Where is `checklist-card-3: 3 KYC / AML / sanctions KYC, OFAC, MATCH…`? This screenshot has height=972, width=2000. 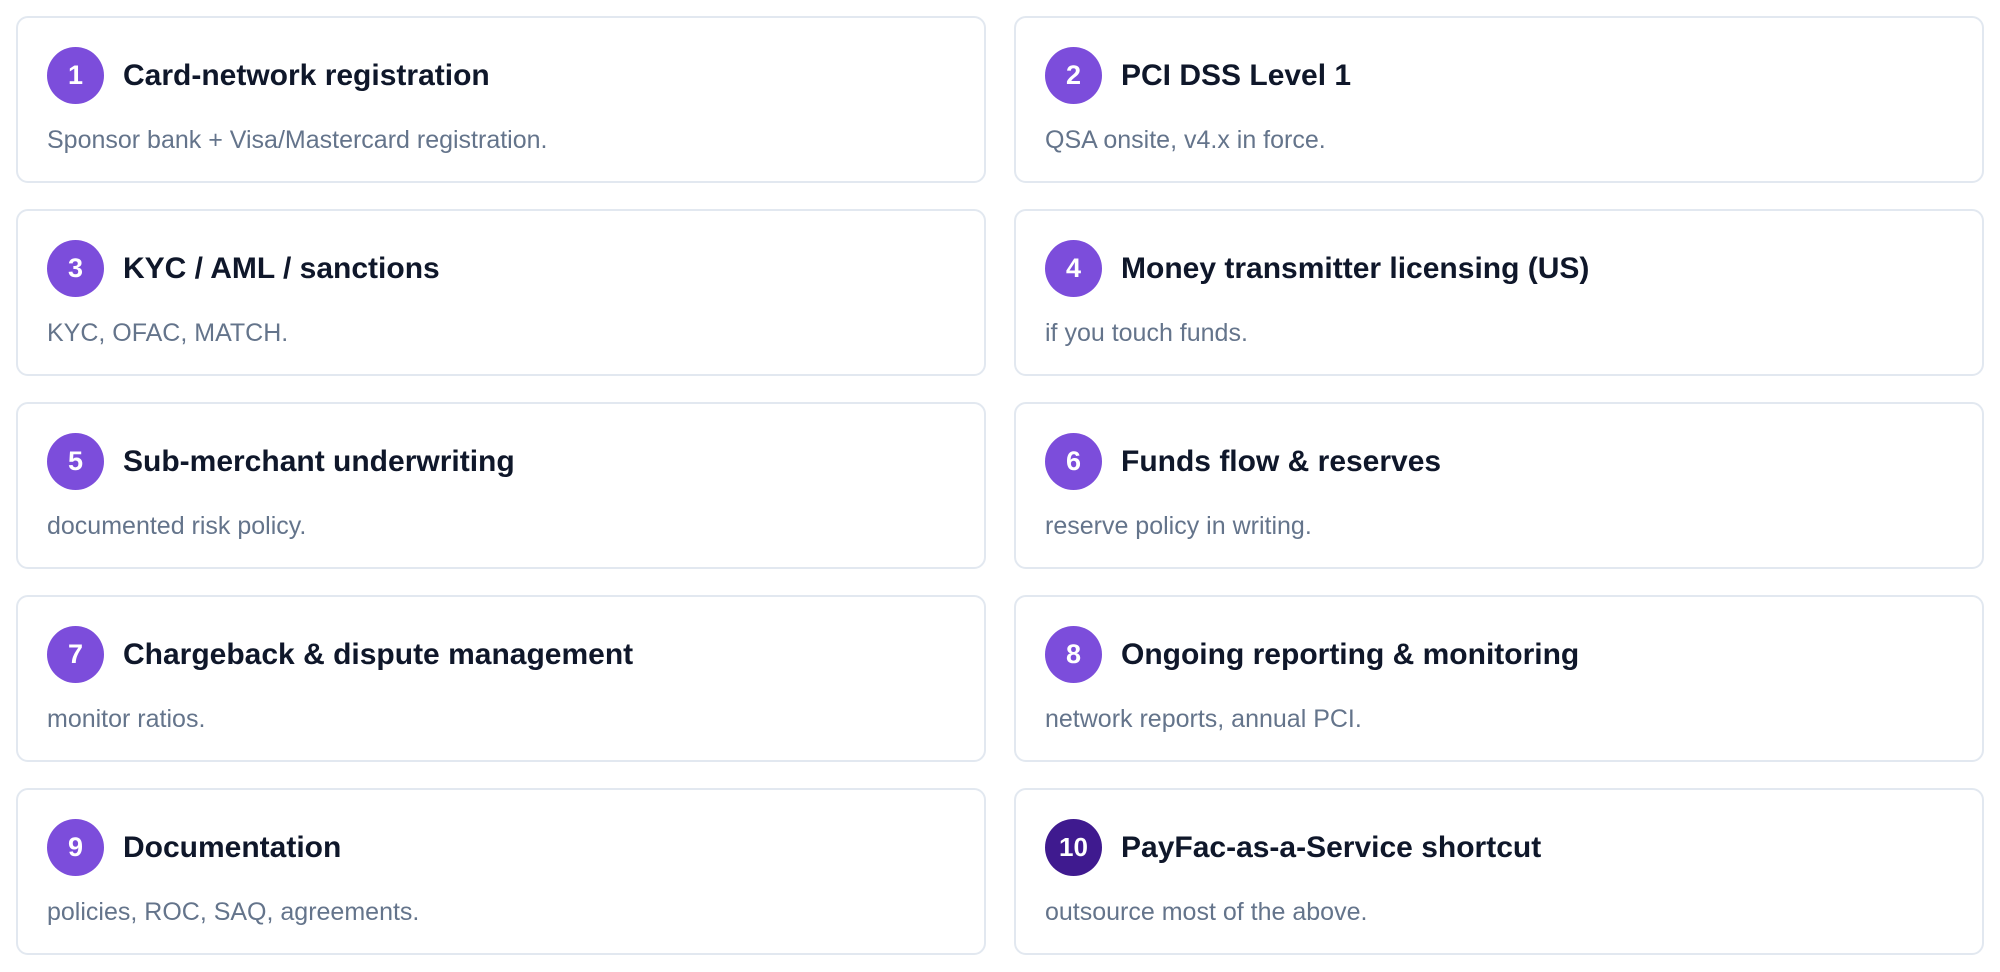 checklist-card-3: 3 KYC / AML / sanctions KYC, OFAC, MATCH… is located at coordinates (501, 292).